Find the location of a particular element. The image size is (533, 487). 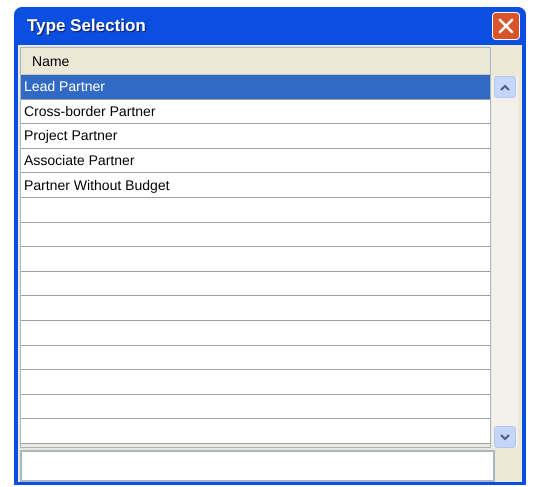

chevron-up-icon is located at coordinates (505, 87).